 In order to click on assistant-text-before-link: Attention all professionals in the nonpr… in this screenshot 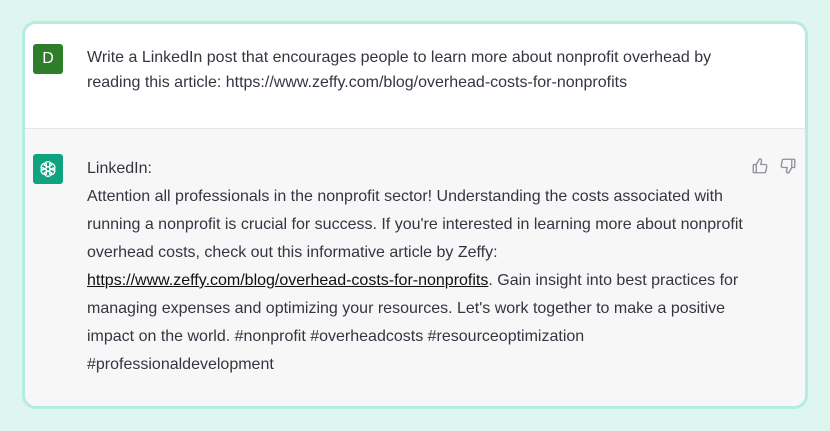, I will do `click(415, 224)`.